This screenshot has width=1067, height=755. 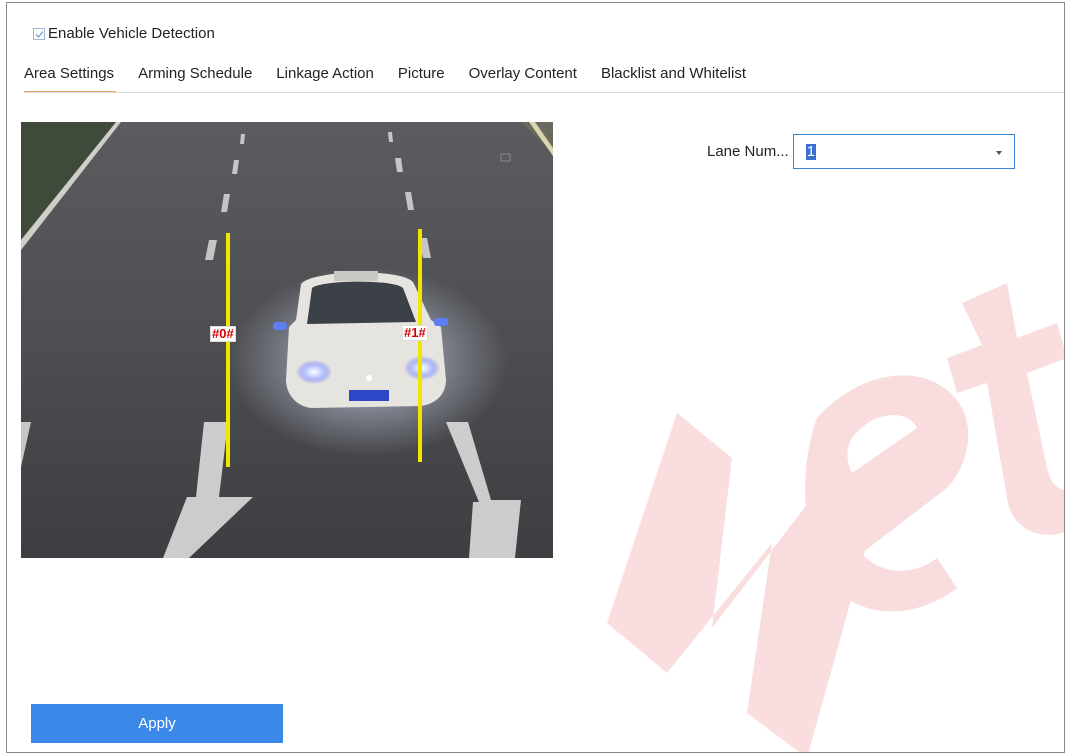 I want to click on lane-number-select: 1, so click(x=903, y=151).